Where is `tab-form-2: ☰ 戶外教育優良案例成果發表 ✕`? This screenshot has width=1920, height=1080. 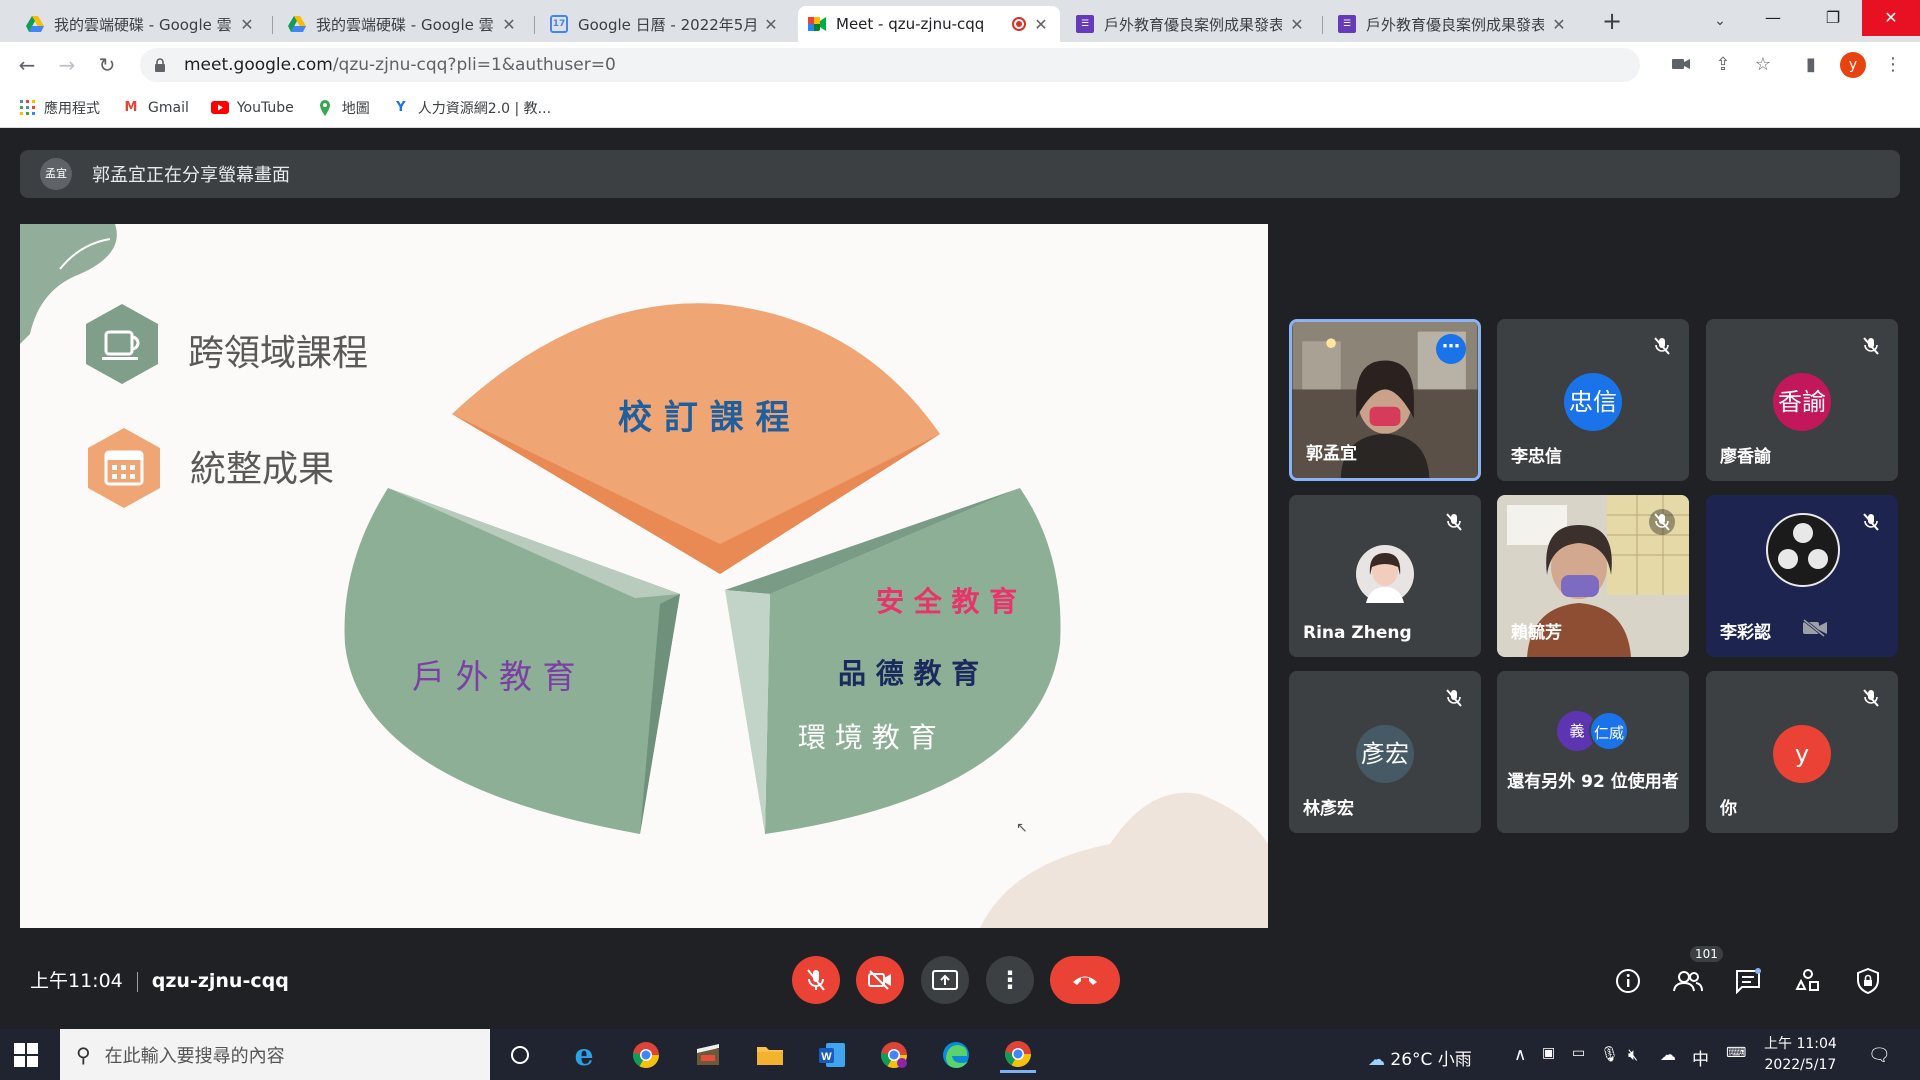 tab-form-2: ☰ 戶外教育優良案例成果發表 ✕ is located at coordinates (1453, 24).